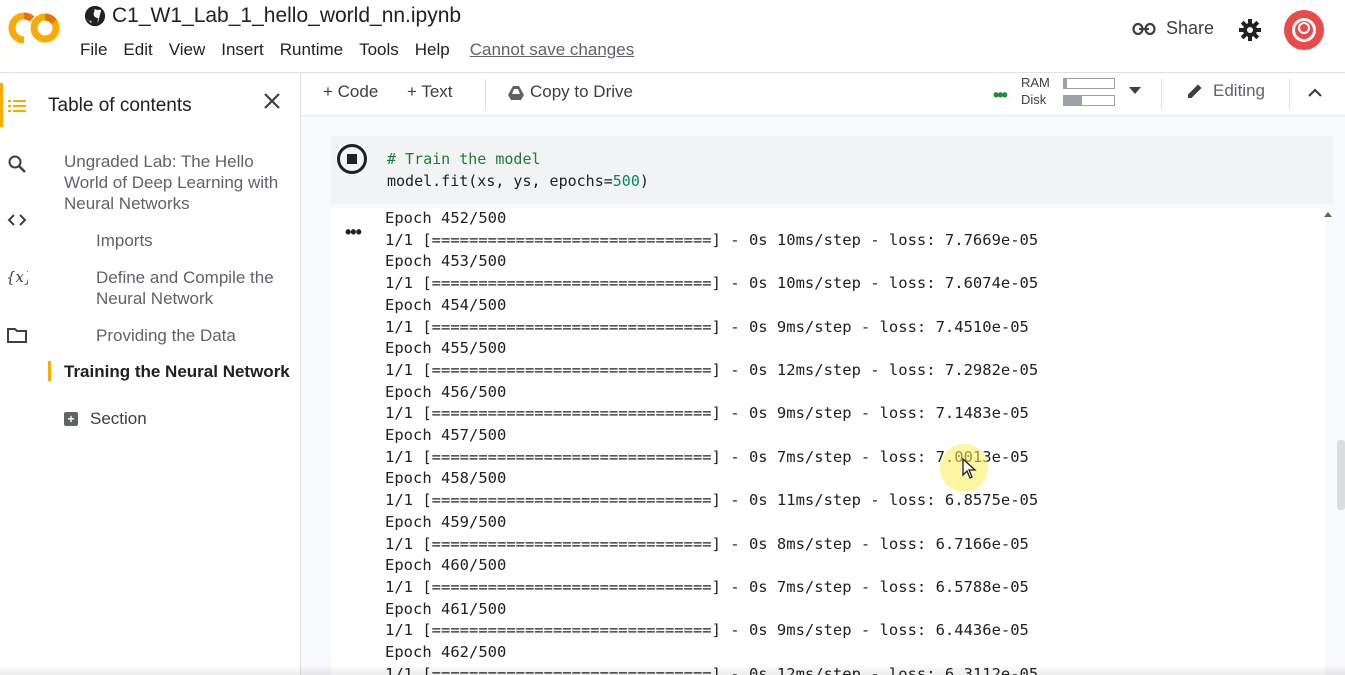 The height and width of the screenshot is (675, 1345). Describe the element at coordinates (49, 371) in the screenshot. I see `toc-active-indicator` at that location.